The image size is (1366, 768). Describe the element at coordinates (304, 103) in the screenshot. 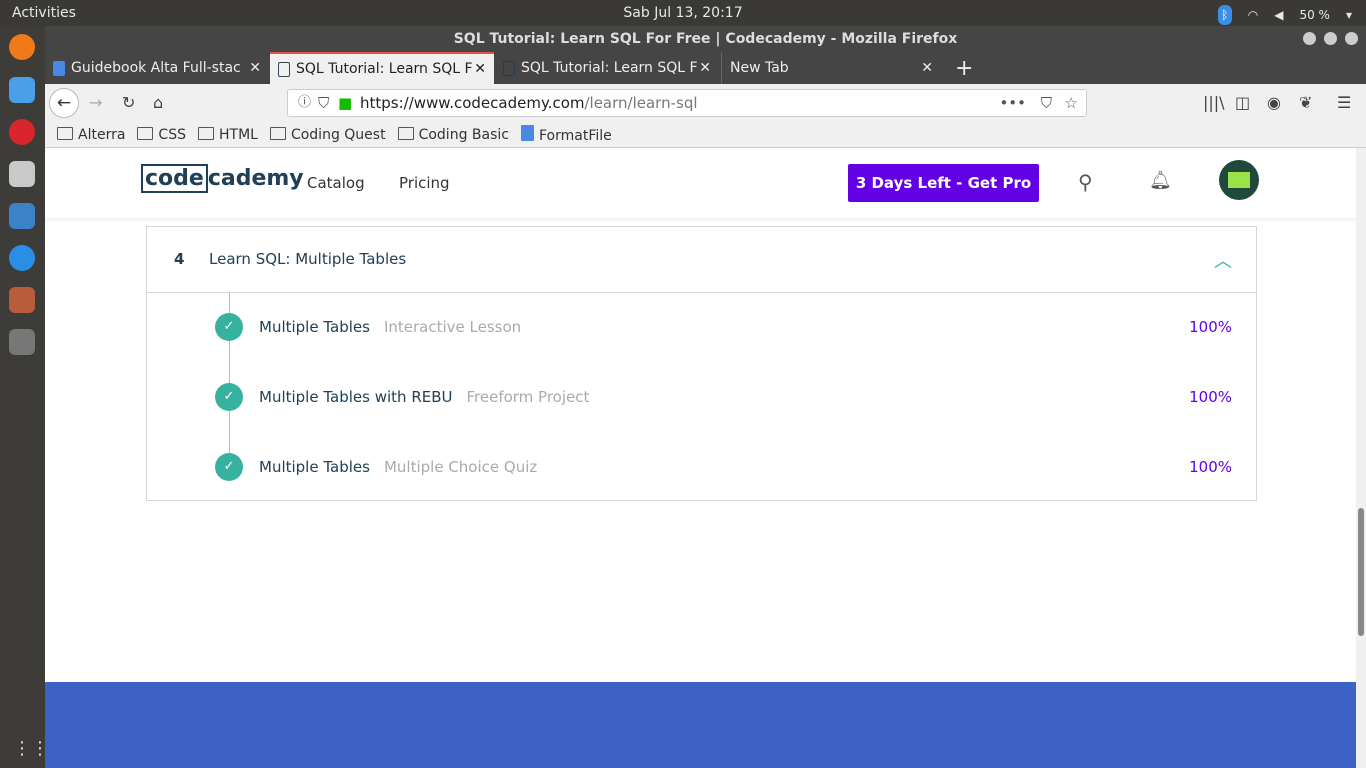

I see `info-icon: ⓘ` at that location.